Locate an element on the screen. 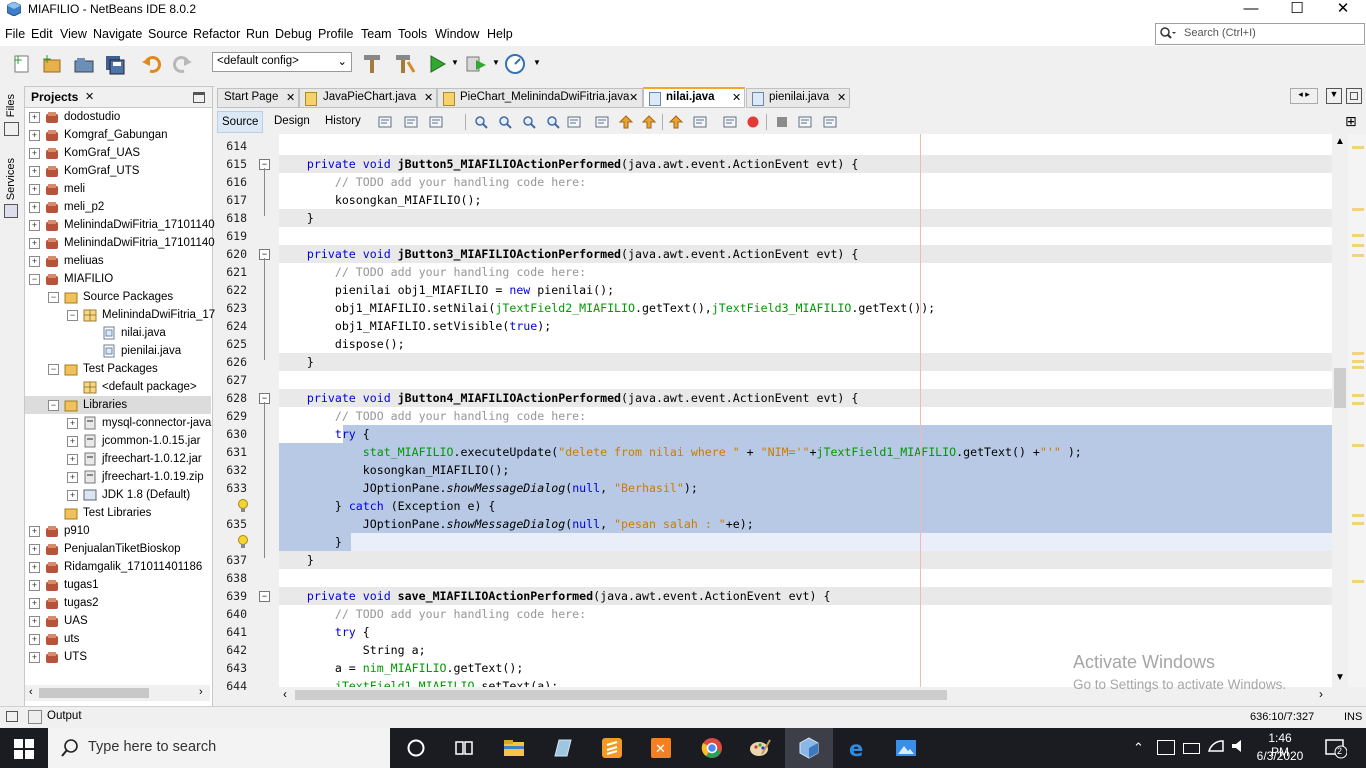  tree-item: + meliuas is located at coordinates (118, 261).